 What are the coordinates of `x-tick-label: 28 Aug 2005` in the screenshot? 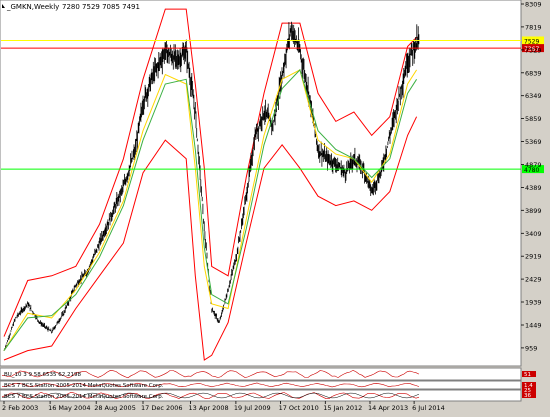 It's located at (115, 408).